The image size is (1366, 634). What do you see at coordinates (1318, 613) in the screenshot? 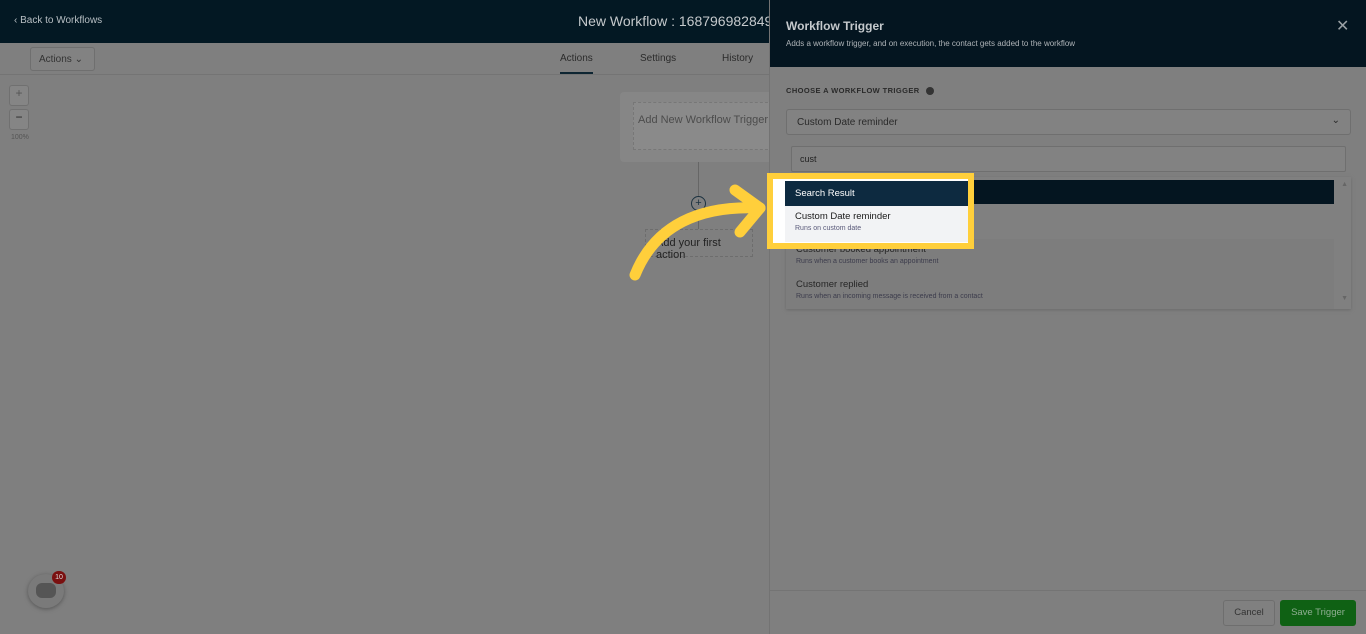
I see `save-trigger-button: Save Trigger` at bounding box center [1318, 613].